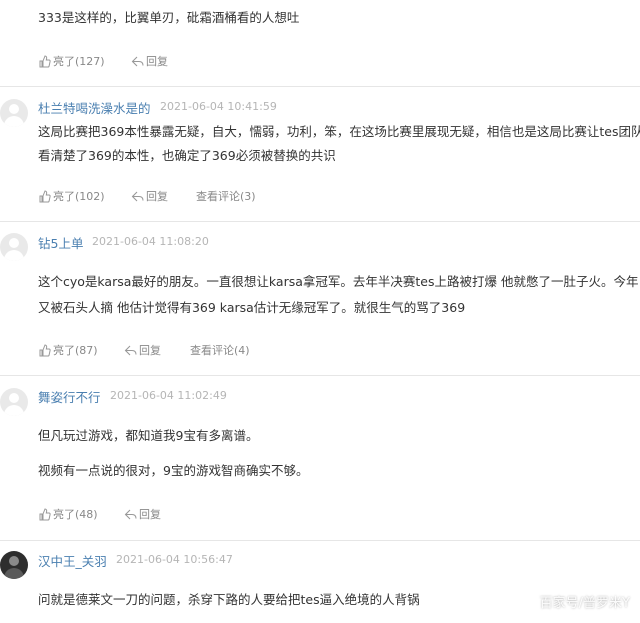  What do you see at coordinates (60, 242) in the screenshot?
I see `username: 钻5上单` at bounding box center [60, 242].